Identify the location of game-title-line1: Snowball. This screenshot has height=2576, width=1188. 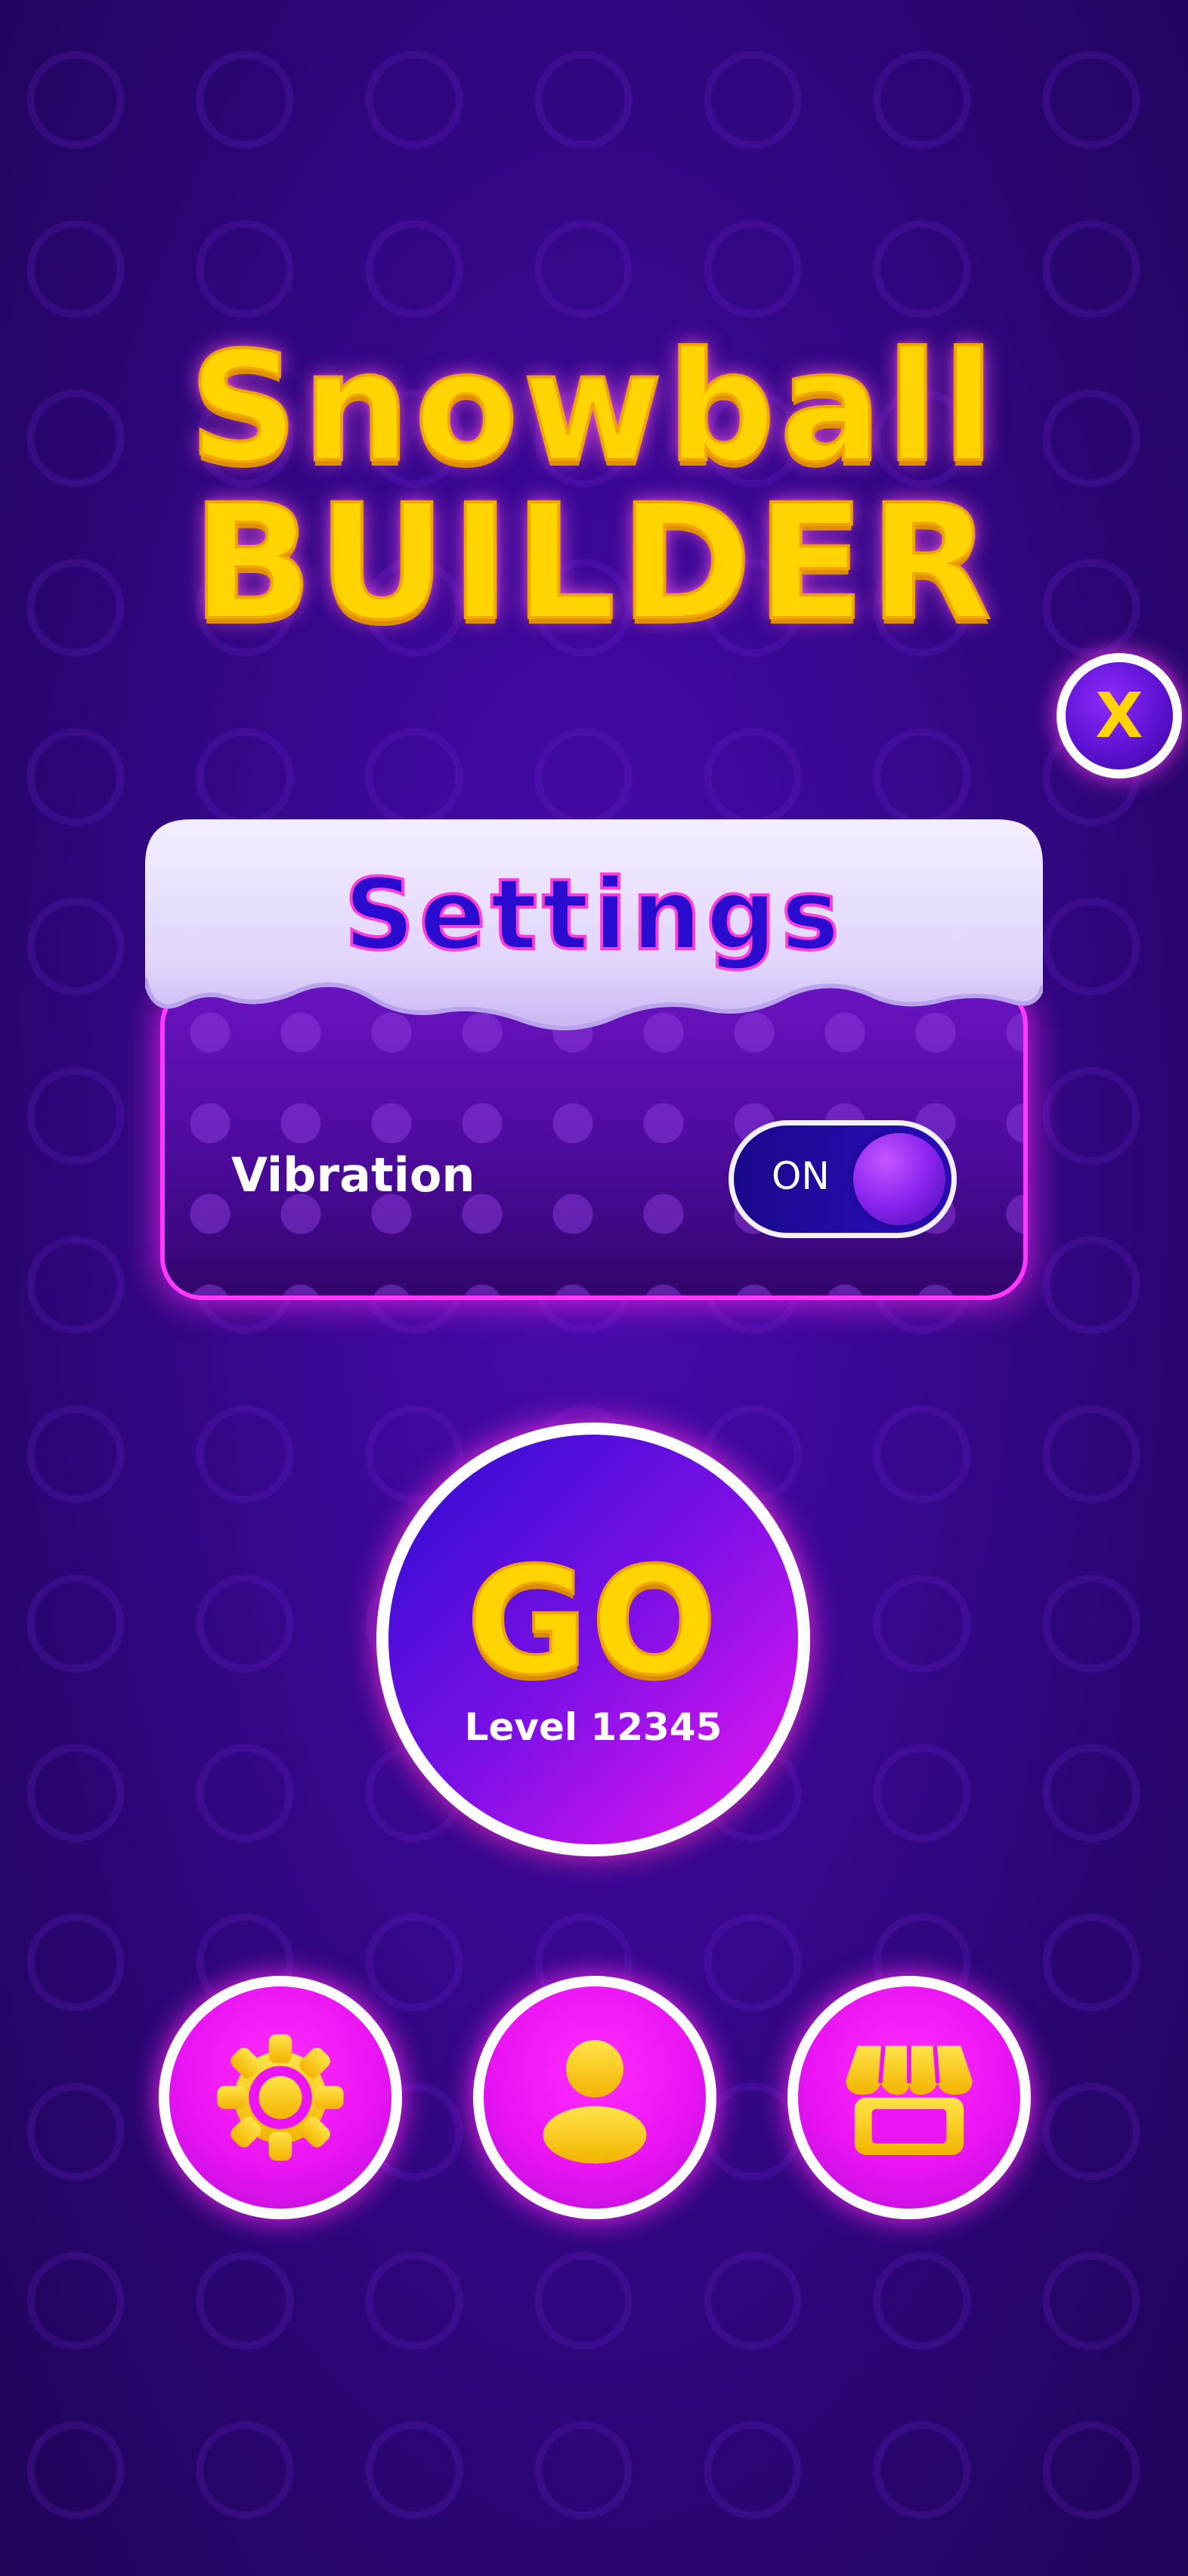
(593, 408).